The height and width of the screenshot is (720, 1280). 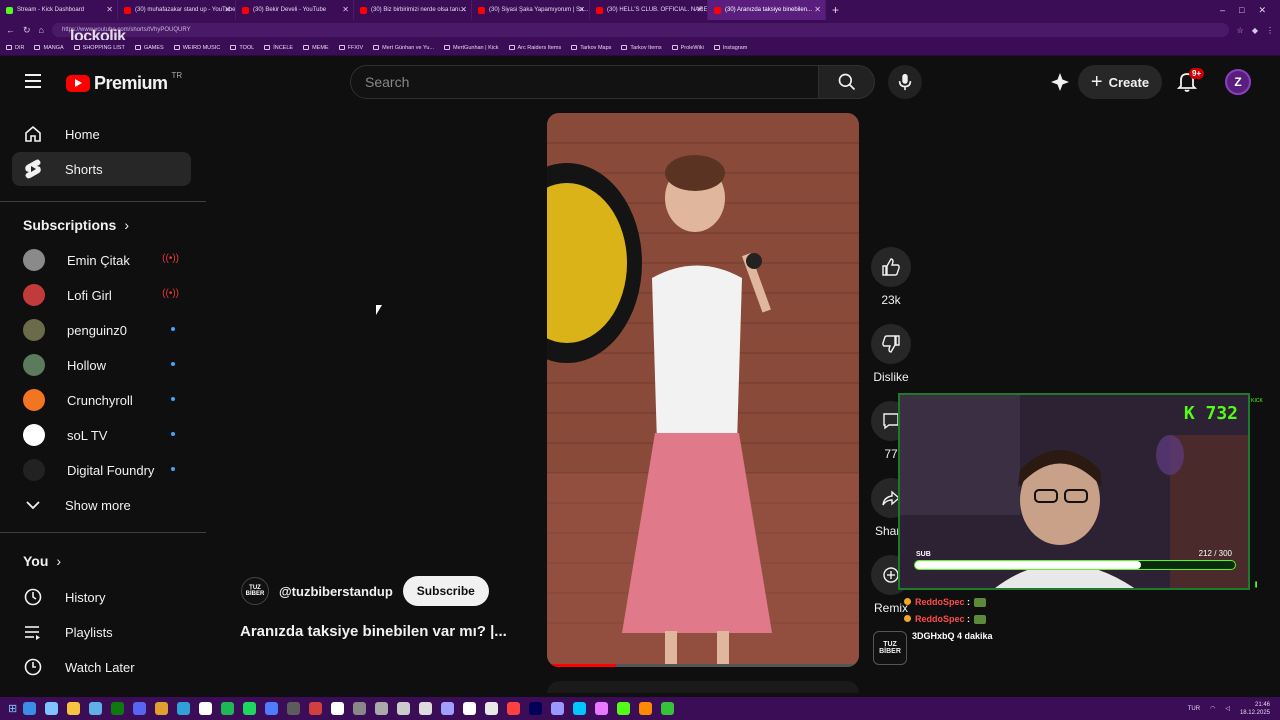 What do you see at coordinates (1255, 30) in the screenshot?
I see `extension-icon: ◆` at bounding box center [1255, 30].